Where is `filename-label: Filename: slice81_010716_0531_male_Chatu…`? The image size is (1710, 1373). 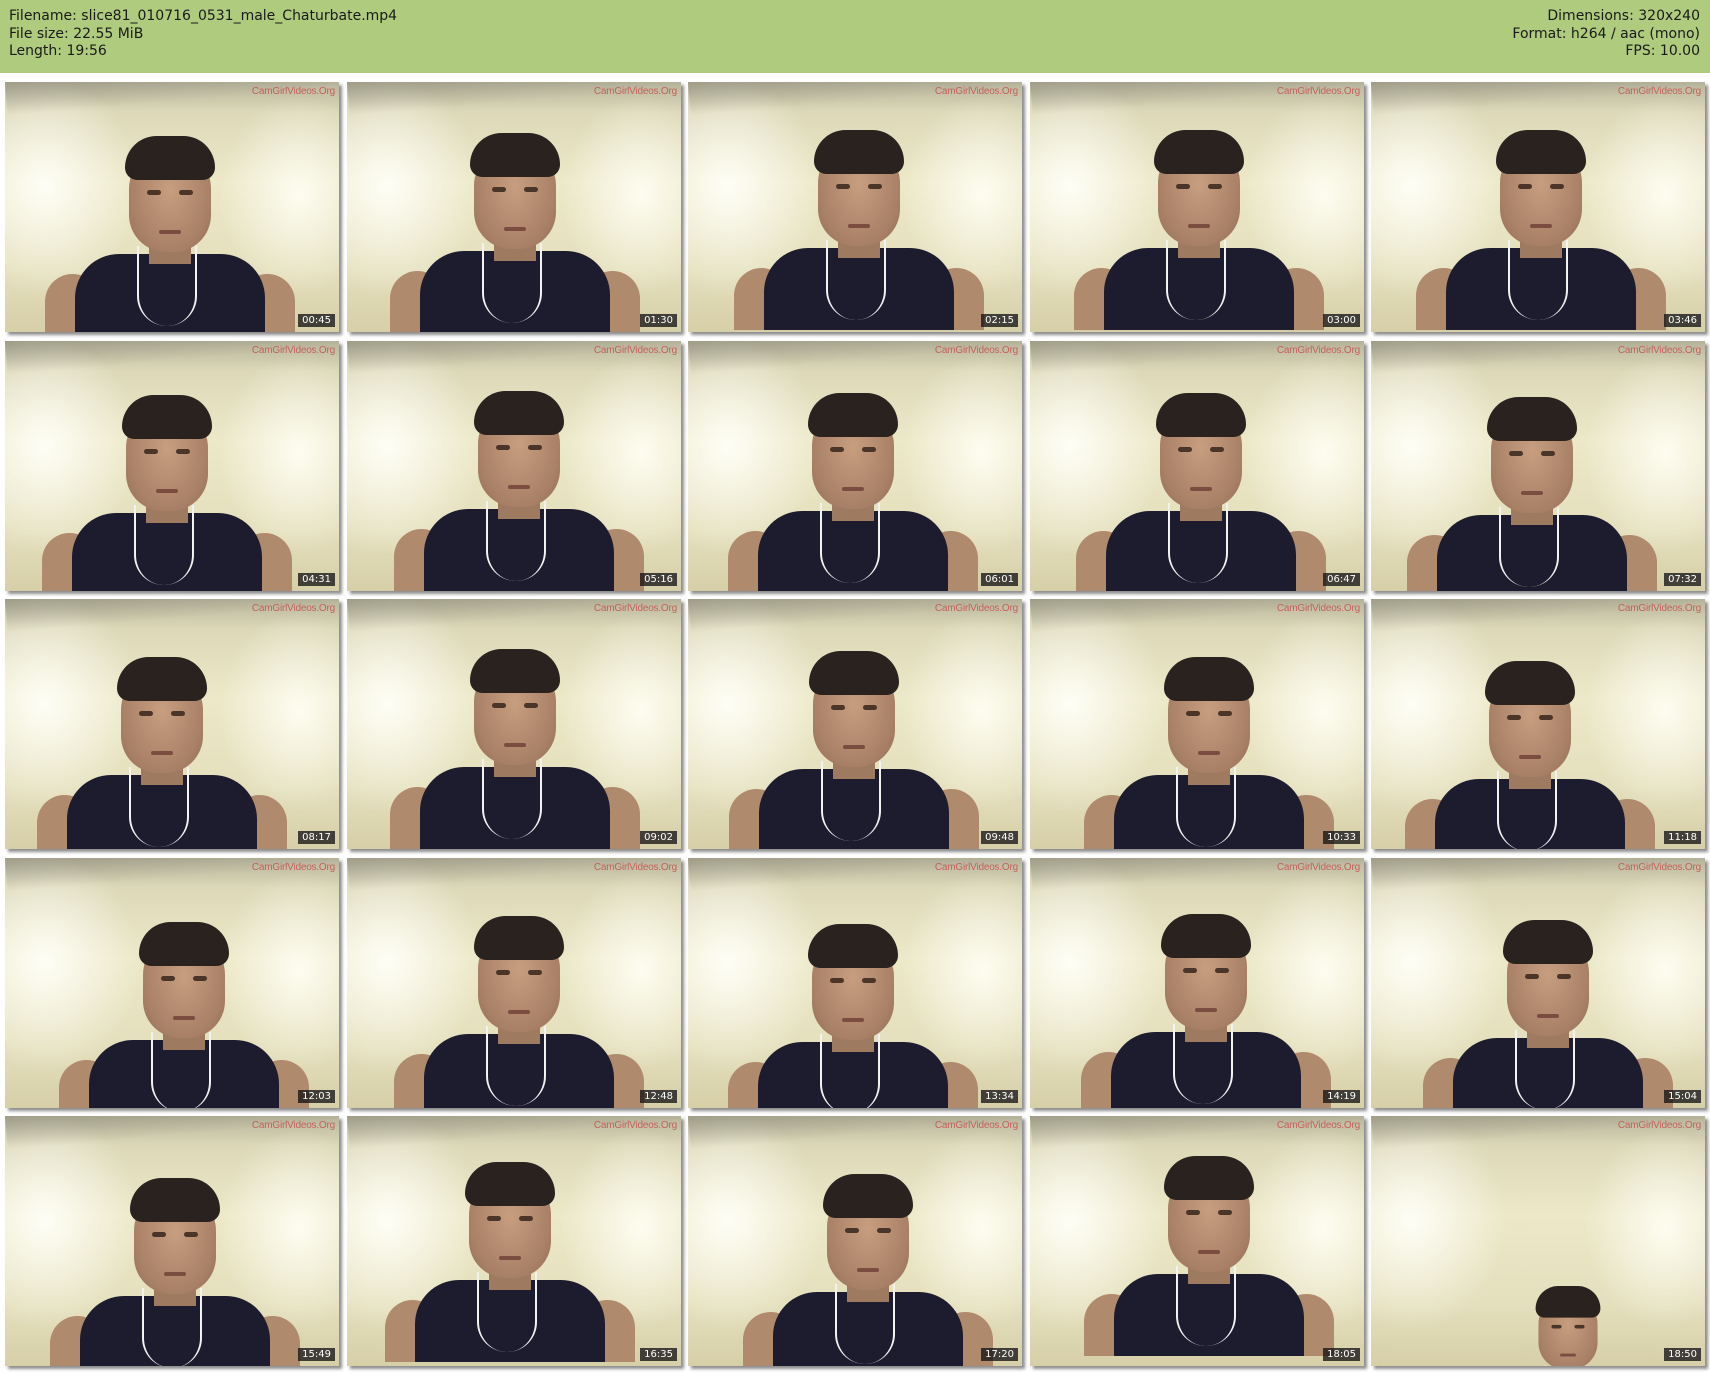
filename-label: Filename: slice81_010716_0531_male_Chatu… is located at coordinates (203, 16).